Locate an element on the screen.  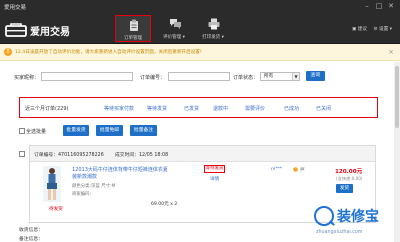
search-form: 买家昵称： 订单编号： 订单状态： 所有 ▼ 查询 is located at coordinates (200, 77).